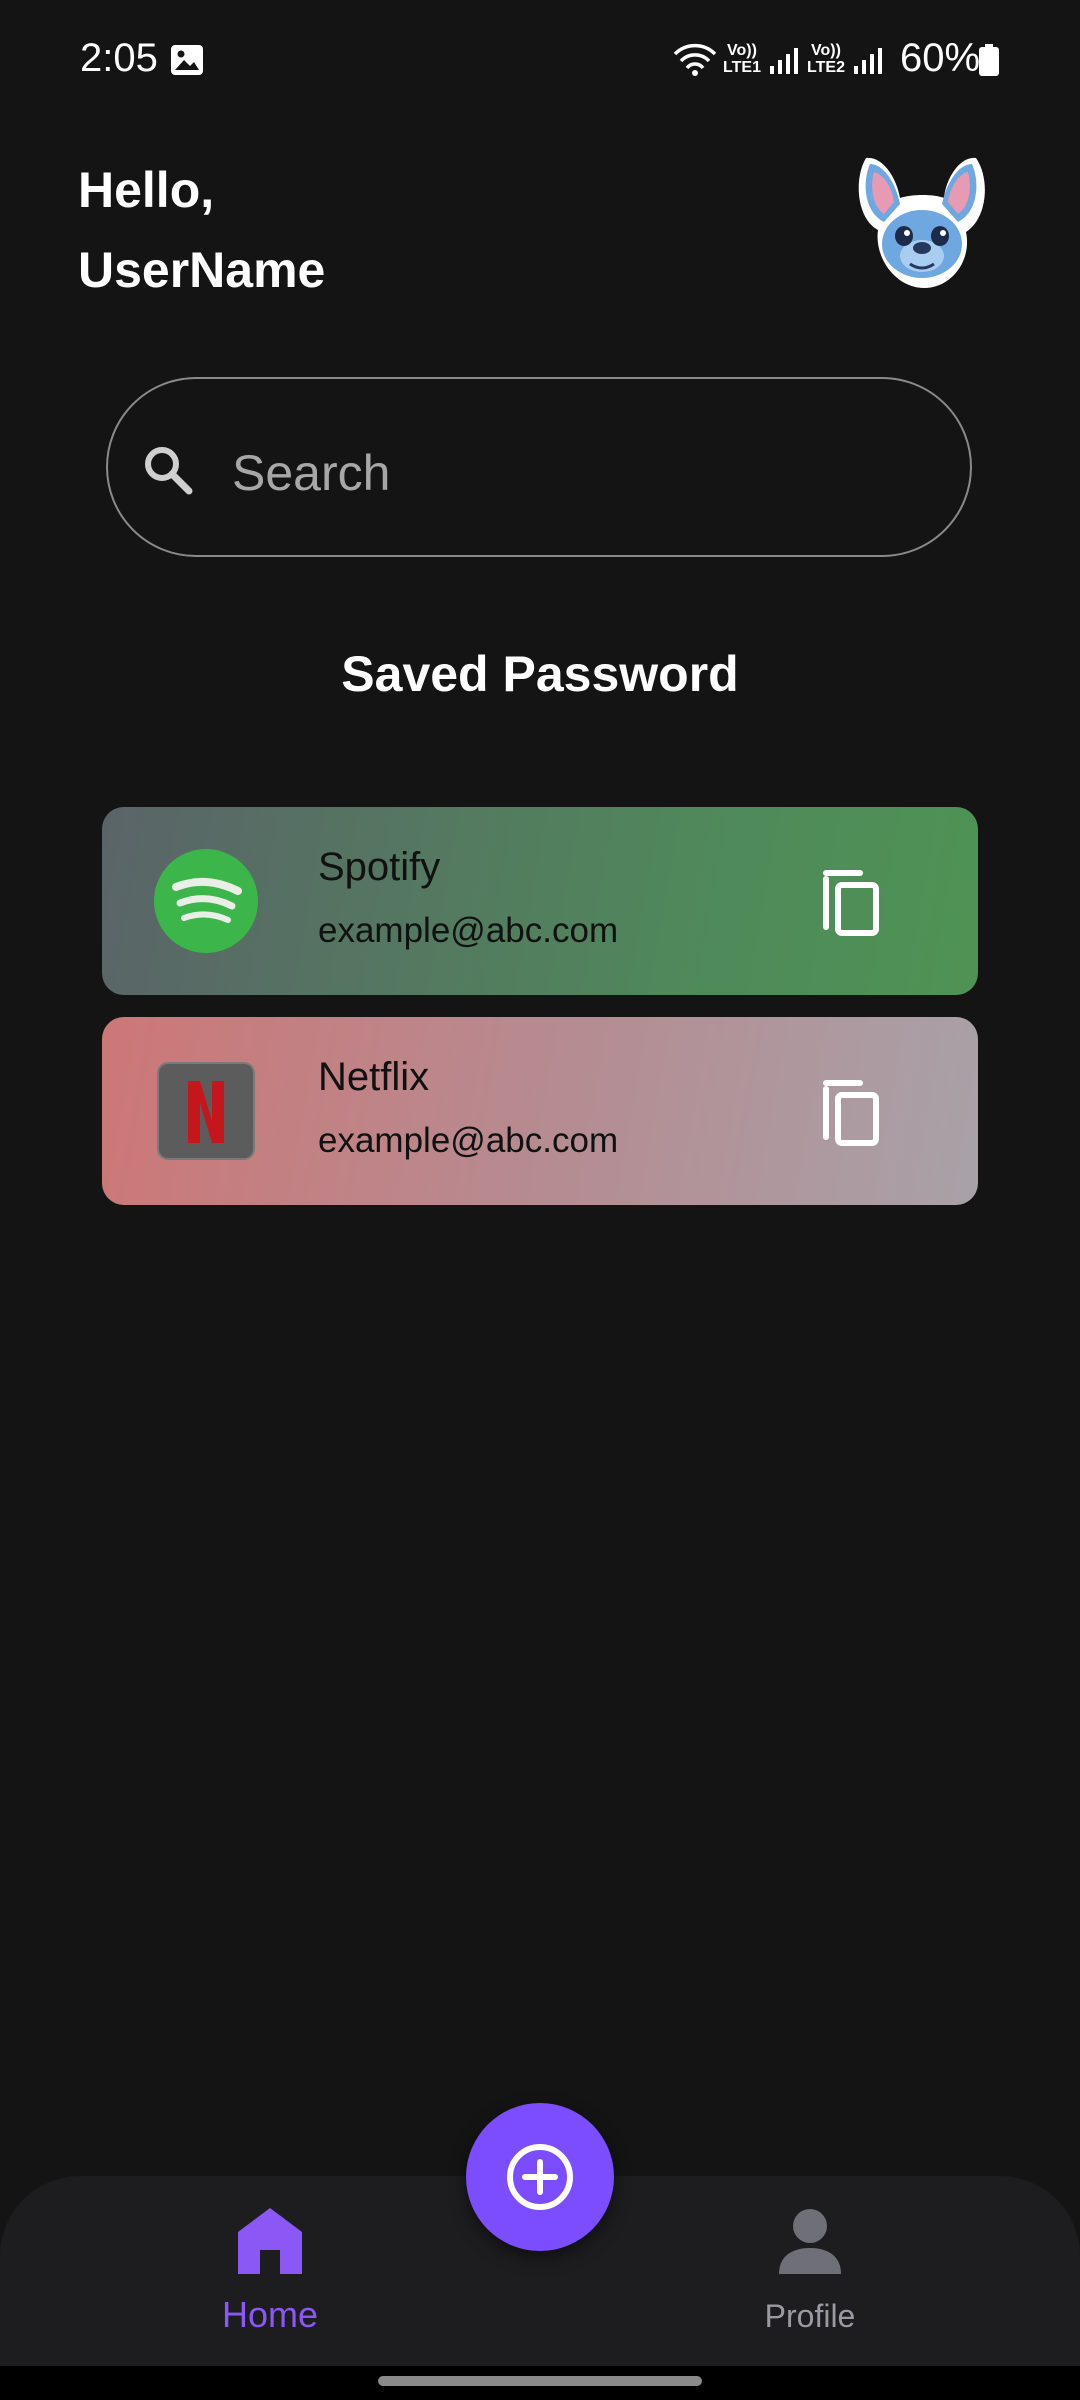 The image size is (1080, 2400). Describe the element at coordinates (206, 1111) in the screenshot. I see `netflix-logo-icon` at that location.